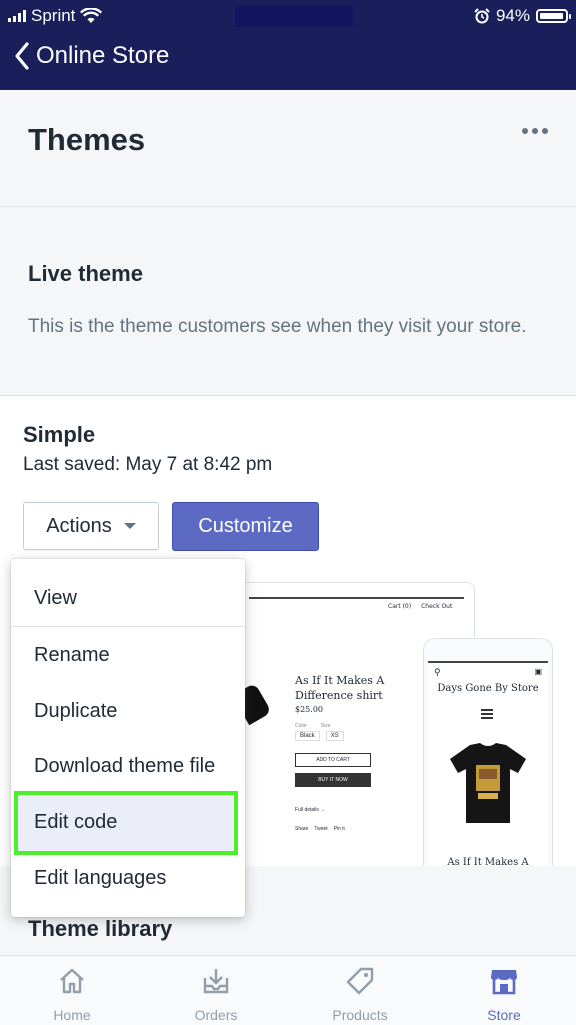 This screenshot has height=1025, width=576. Describe the element at coordinates (76, 822) in the screenshot. I see `menu-item-label: Edit code` at that location.